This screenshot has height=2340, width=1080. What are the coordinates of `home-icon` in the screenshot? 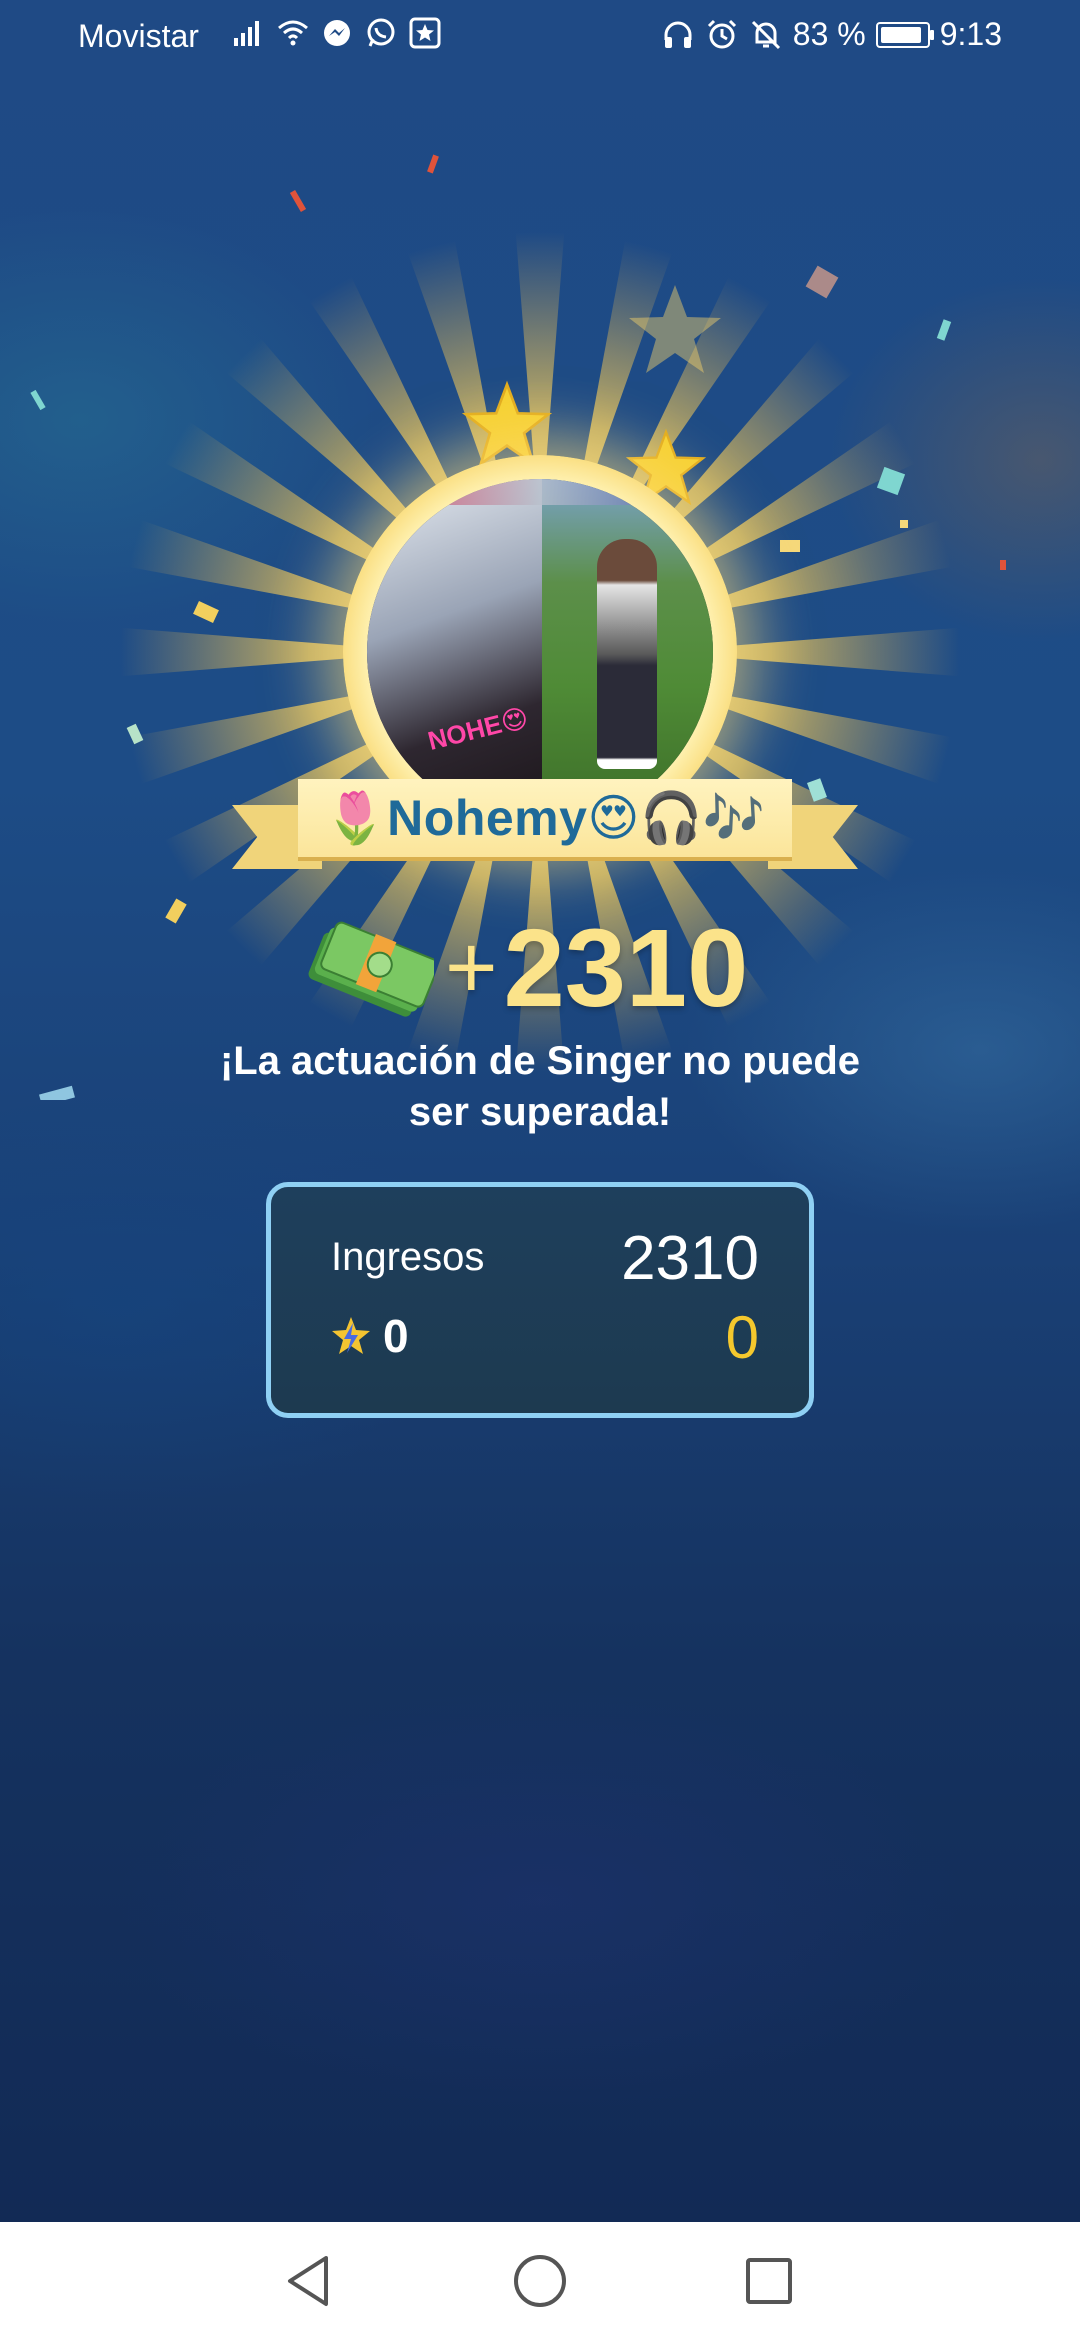 It's located at (540, 2281).